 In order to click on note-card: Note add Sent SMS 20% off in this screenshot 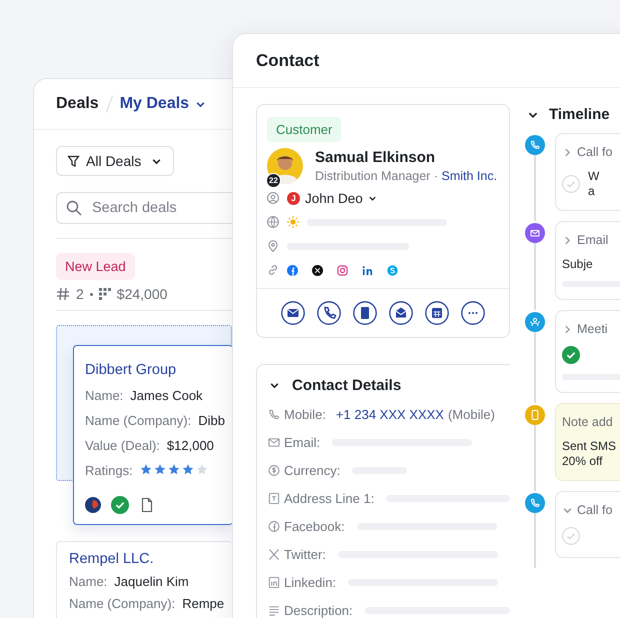, I will do `click(587, 442)`.